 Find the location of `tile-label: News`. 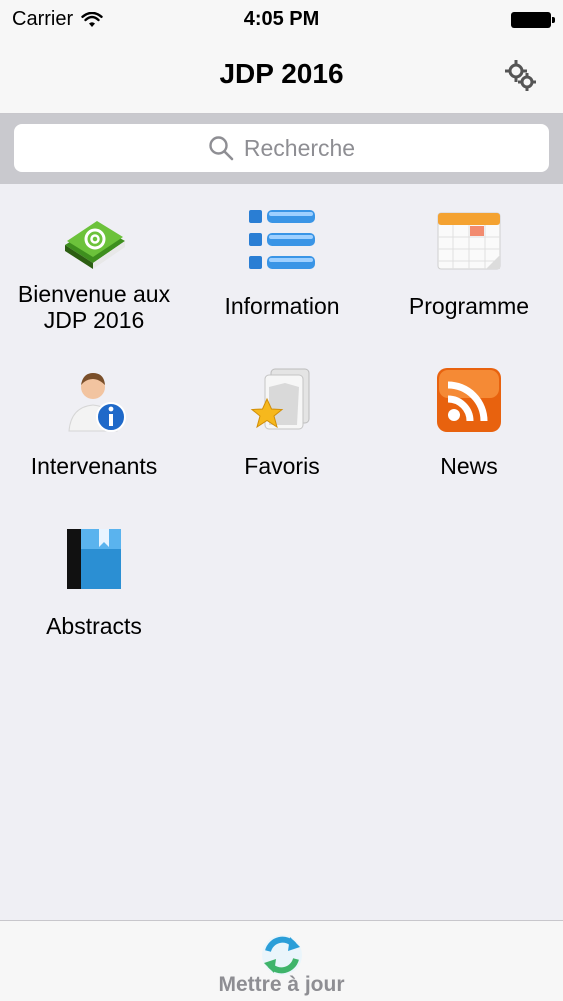

tile-label: News is located at coordinates (469, 466).